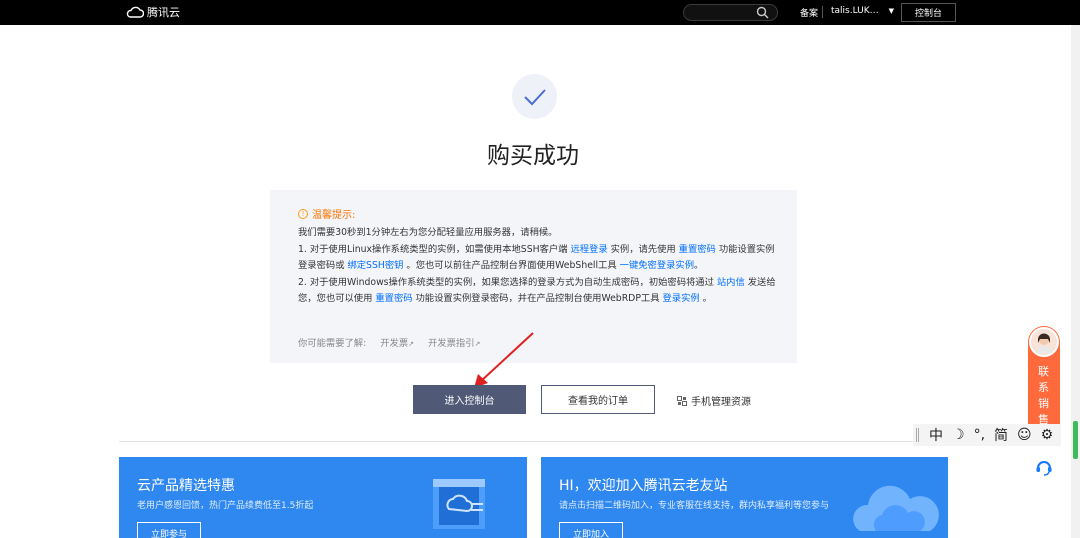  I want to click on search-icon, so click(762, 12).